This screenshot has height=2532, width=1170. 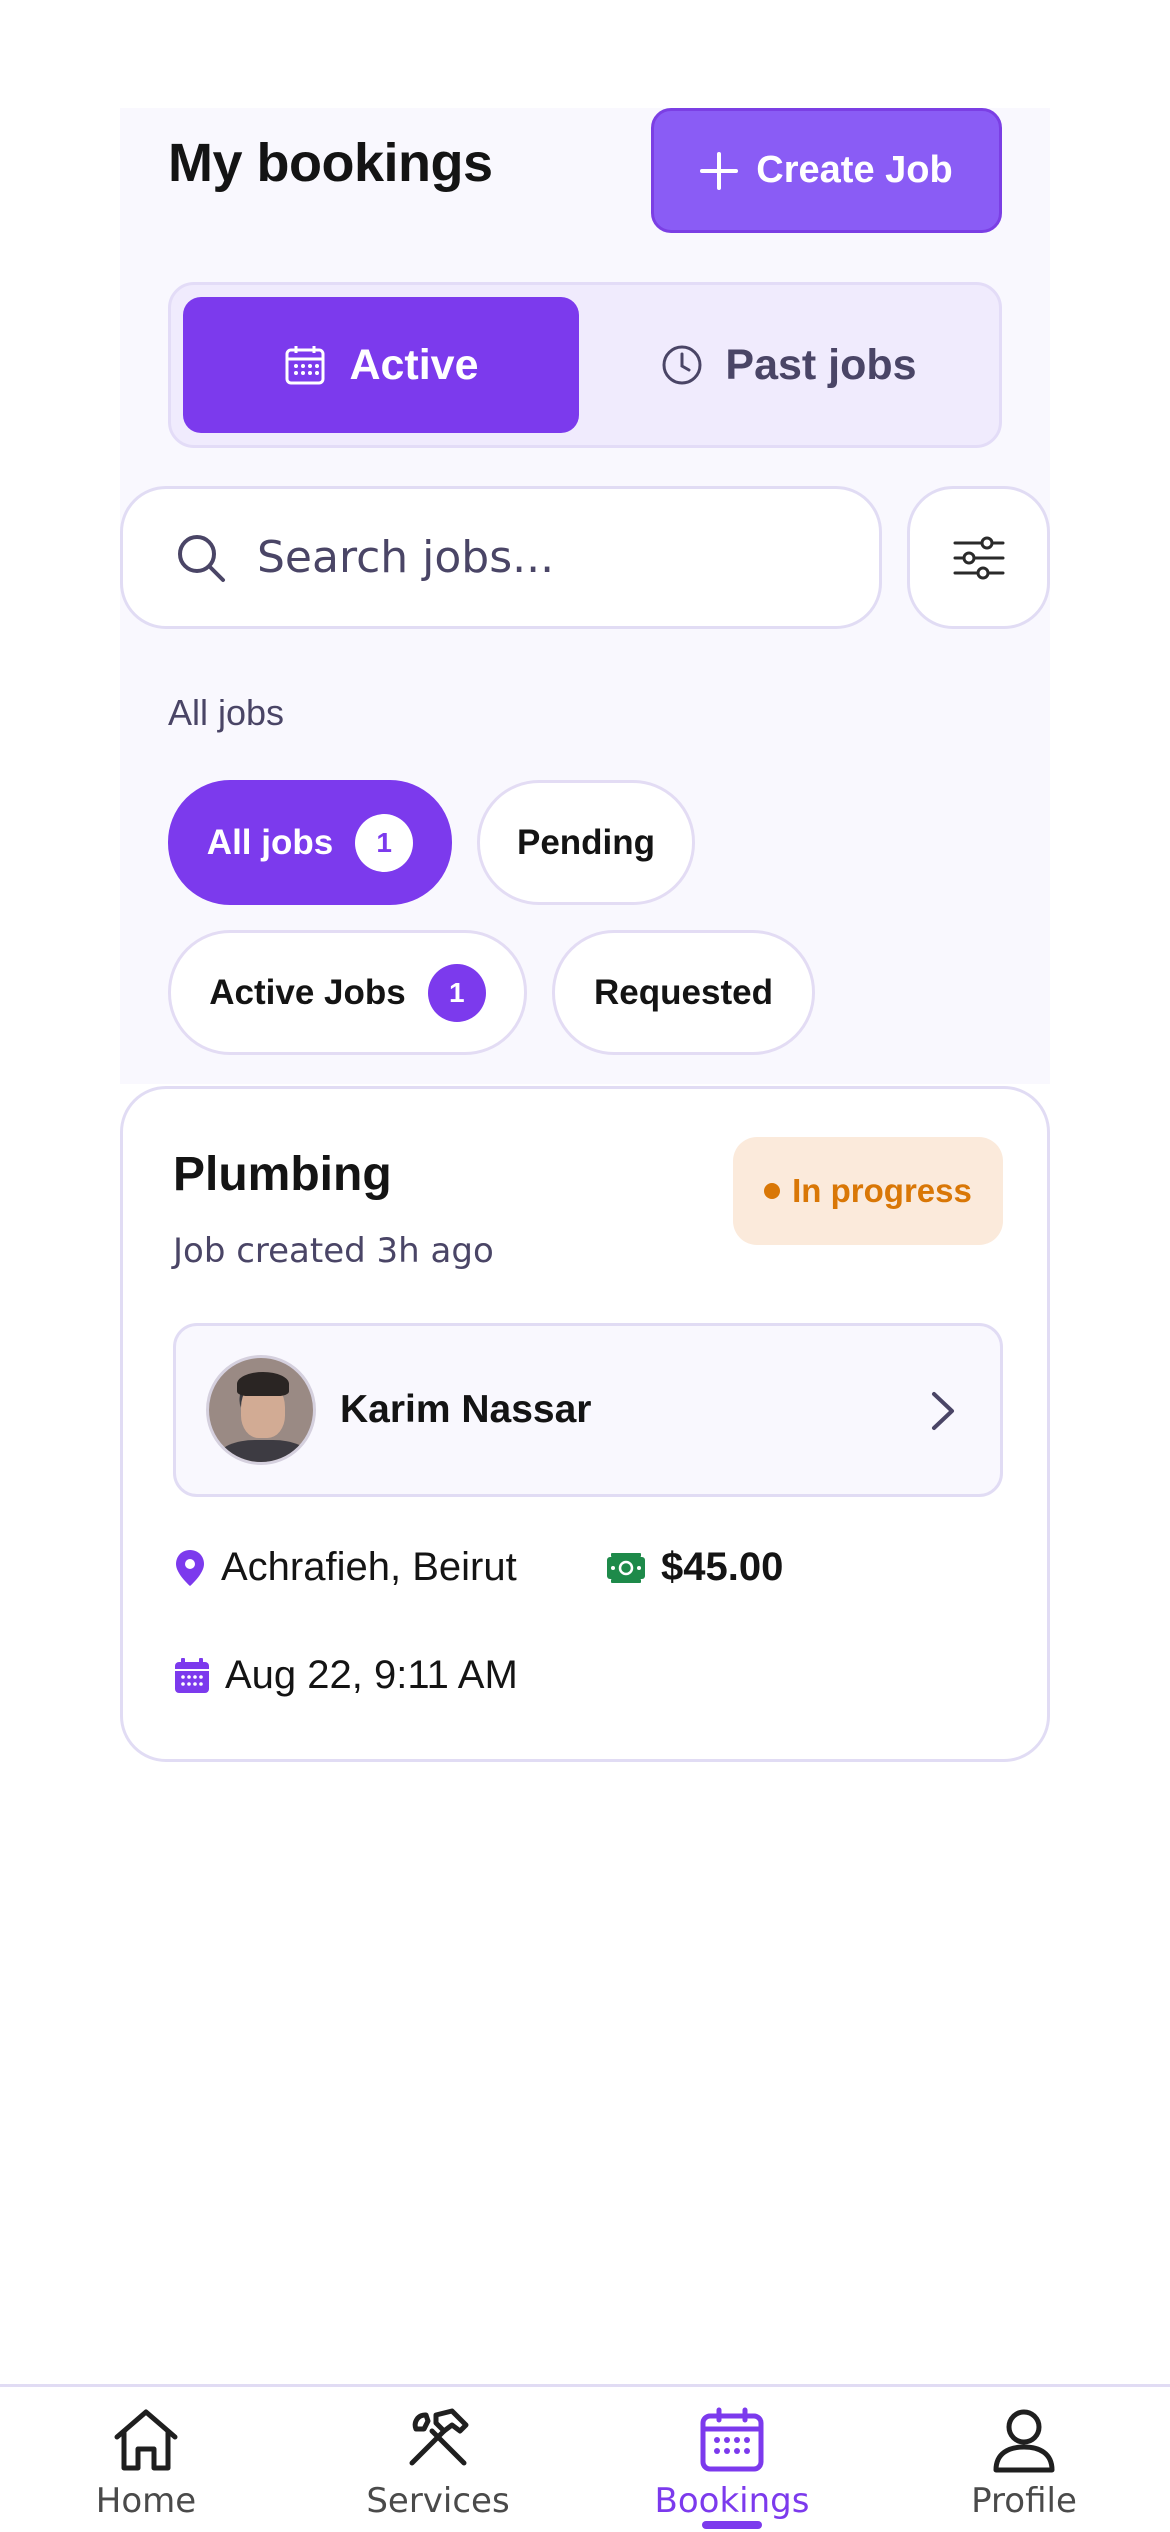 What do you see at coordinates (226, 712) in the screenshot?
I see `filter-section-label: All jobs` at bounding box center [226, 712].